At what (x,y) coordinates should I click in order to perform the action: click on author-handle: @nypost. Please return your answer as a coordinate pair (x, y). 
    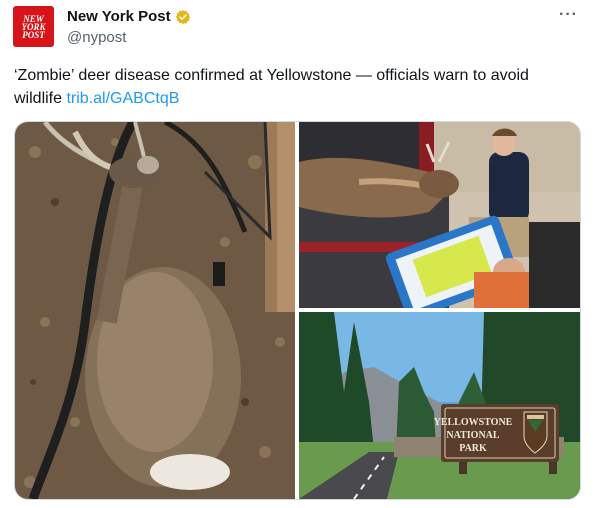
    Looking at the image, I should click on (96, 37).